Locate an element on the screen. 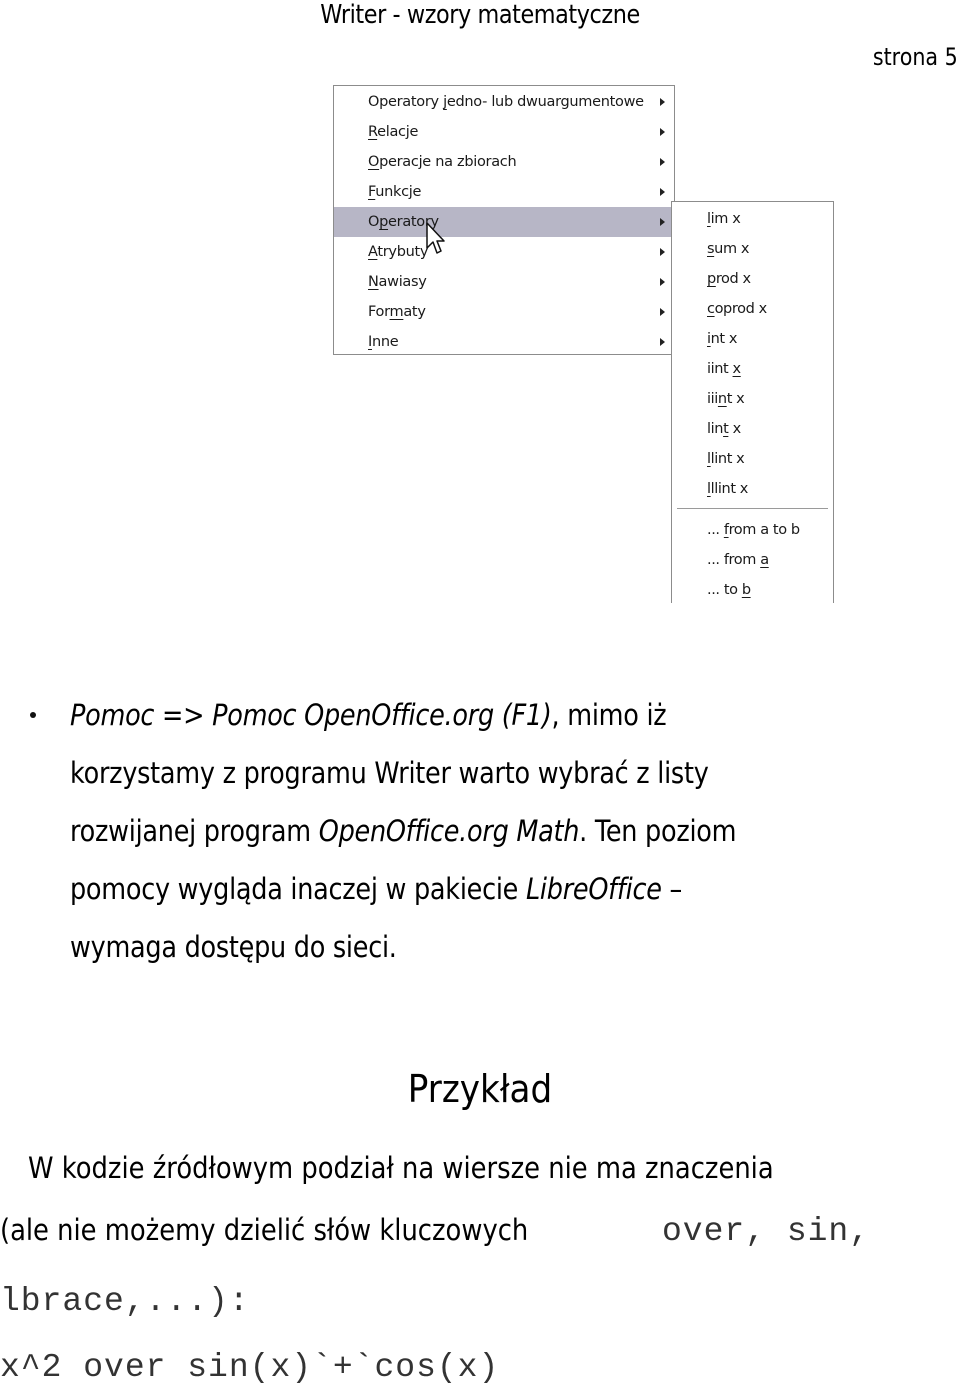 This screenshot has width=960, height=1388. code-keywords: over, sin, is located at coordinates (811, 1231).